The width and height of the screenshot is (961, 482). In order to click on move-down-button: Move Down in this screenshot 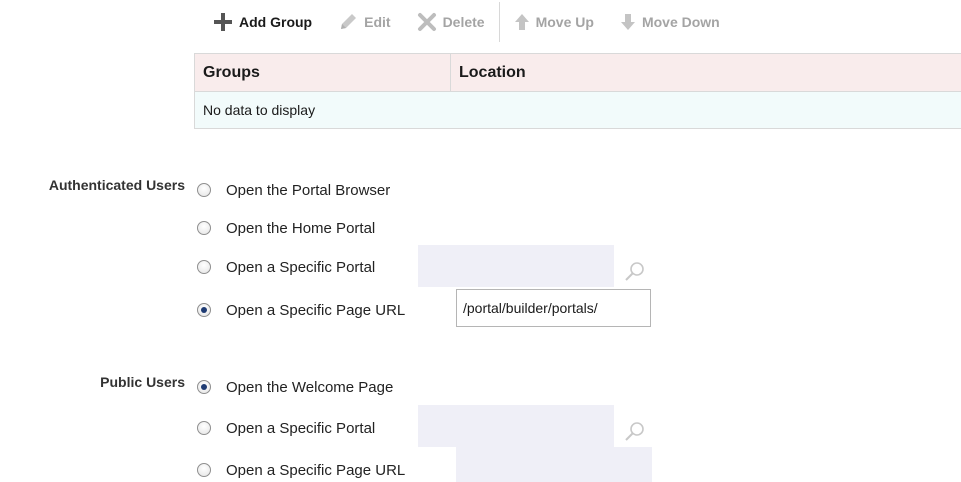, I will do `click(670, 22)`.